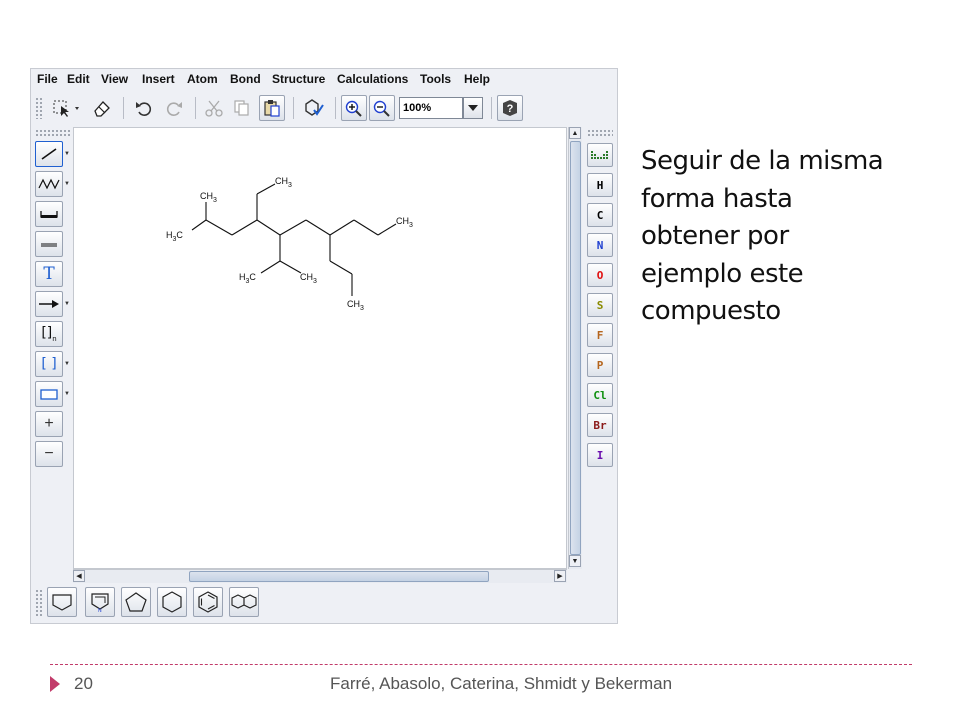  Describe the element at coordinates (560, 576) in the screenshot. I see `scroll-right-arrow: ▶` at that location.